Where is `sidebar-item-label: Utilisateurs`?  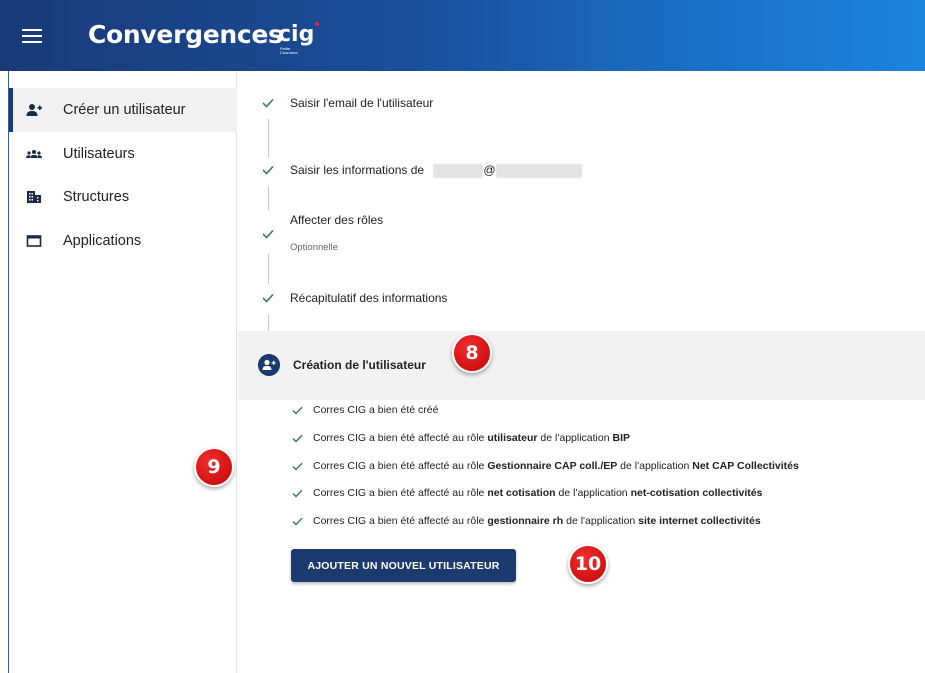 sidebar-item-label: Utilisateurs is located at coordinates (99, 154).